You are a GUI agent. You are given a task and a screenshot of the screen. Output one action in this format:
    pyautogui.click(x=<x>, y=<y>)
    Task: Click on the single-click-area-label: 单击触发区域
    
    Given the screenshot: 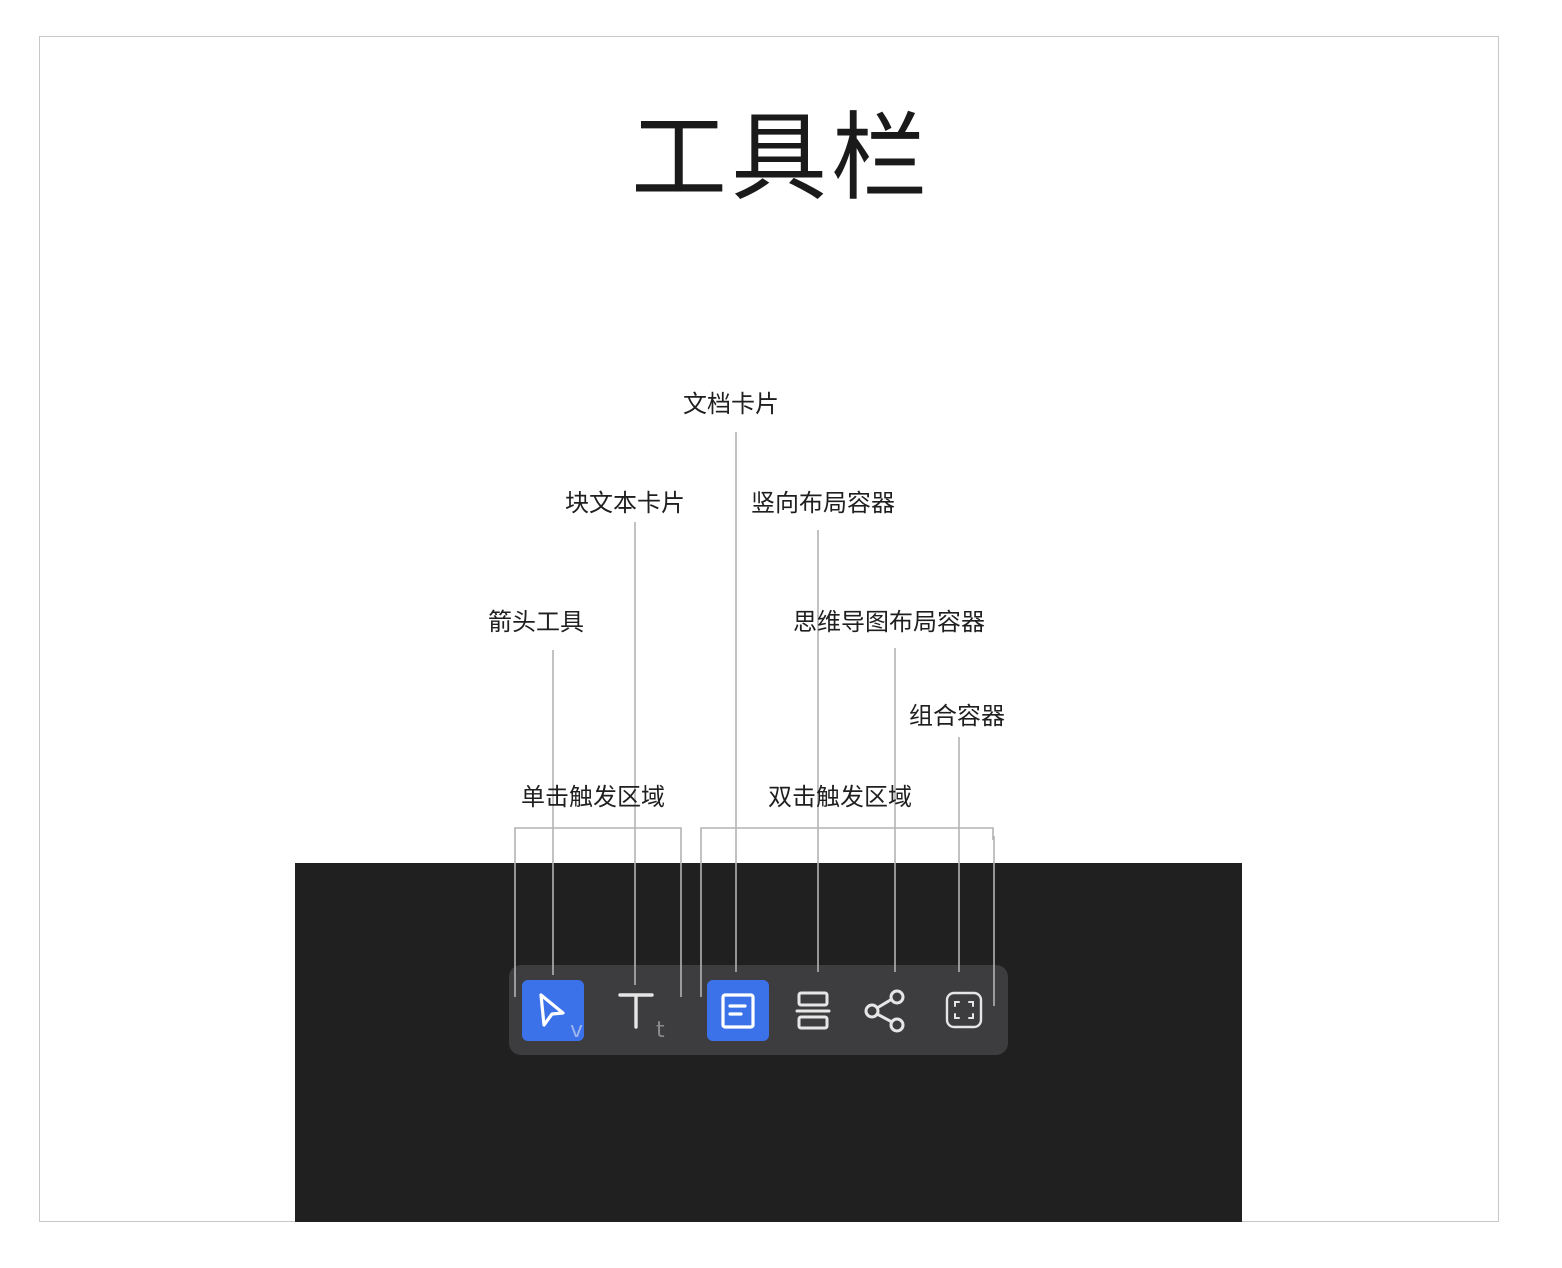 What is the action you would take?
    pyautogui.click(x=593, y=797)
    